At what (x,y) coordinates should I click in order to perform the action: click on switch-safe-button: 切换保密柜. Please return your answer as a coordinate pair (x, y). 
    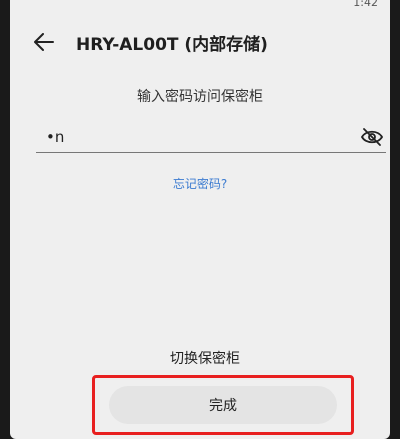
    Looking at the image, I should click on (205, 358).